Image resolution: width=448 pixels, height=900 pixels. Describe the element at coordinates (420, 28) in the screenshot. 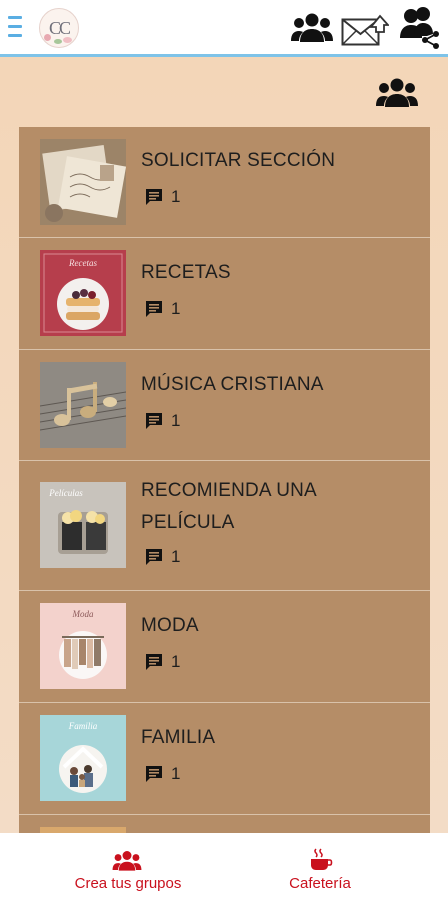

I see `share-users-icon` at that location.